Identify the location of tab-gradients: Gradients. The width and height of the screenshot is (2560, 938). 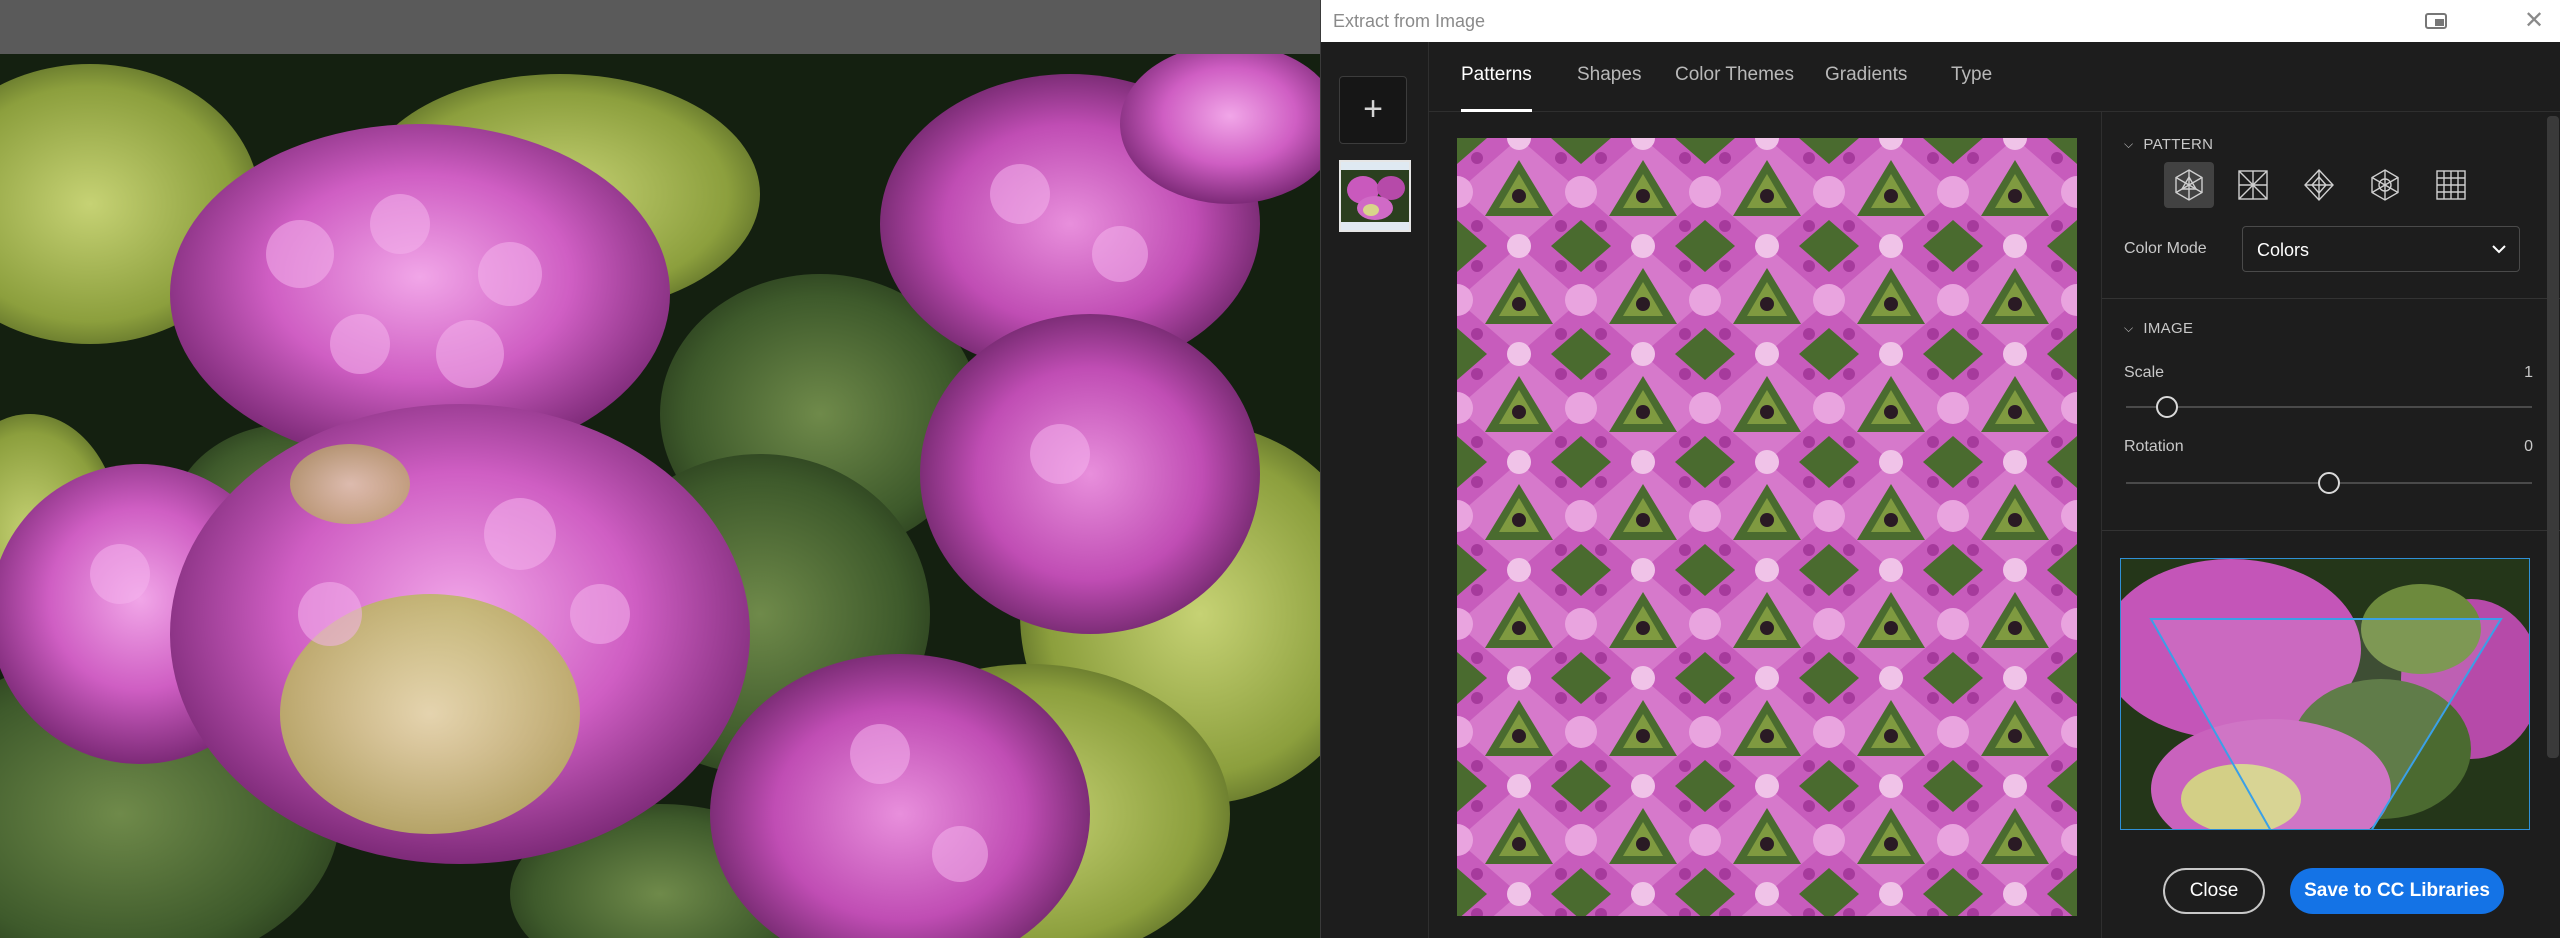
(1866, 88).